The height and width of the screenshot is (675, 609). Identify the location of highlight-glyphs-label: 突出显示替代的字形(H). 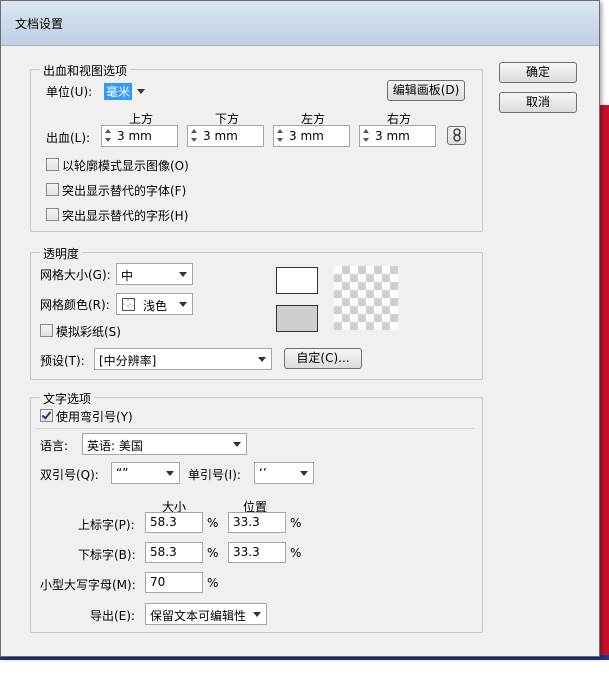
(125, 216).